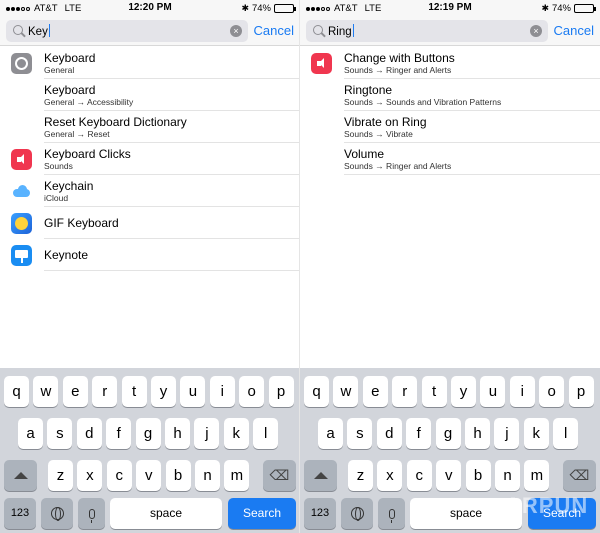 The height and width of the screenshot is (533, 600). I want to click on result-row: Keyboard Clicks Sounds, so click(150, 159).